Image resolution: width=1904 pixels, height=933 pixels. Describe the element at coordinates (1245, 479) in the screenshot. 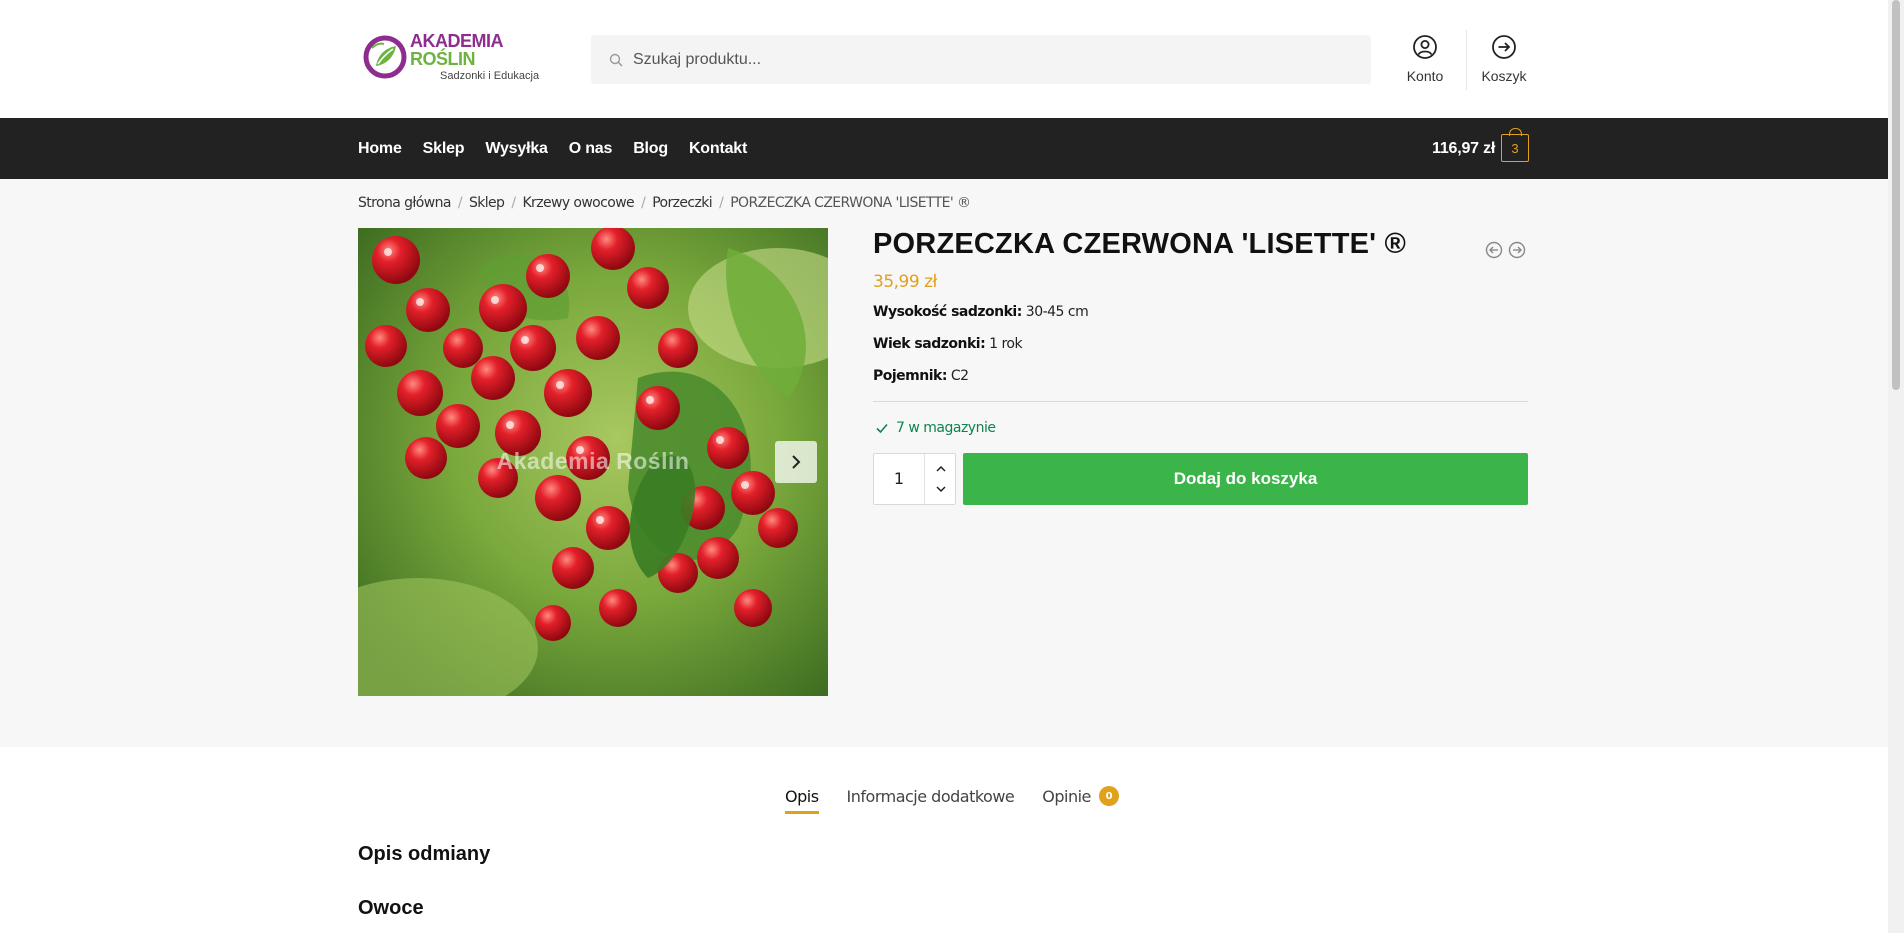

I see `add-to-cart-button: Dodaj do koszyka` at that location.